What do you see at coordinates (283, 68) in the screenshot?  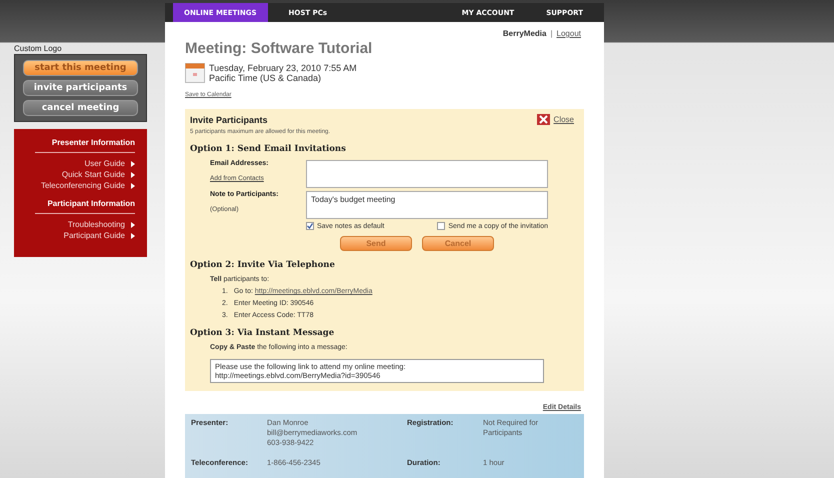 I see `meeting-date: Tuesday, February 23, 2010 7:55 AM` at bounding box center [283, 68].